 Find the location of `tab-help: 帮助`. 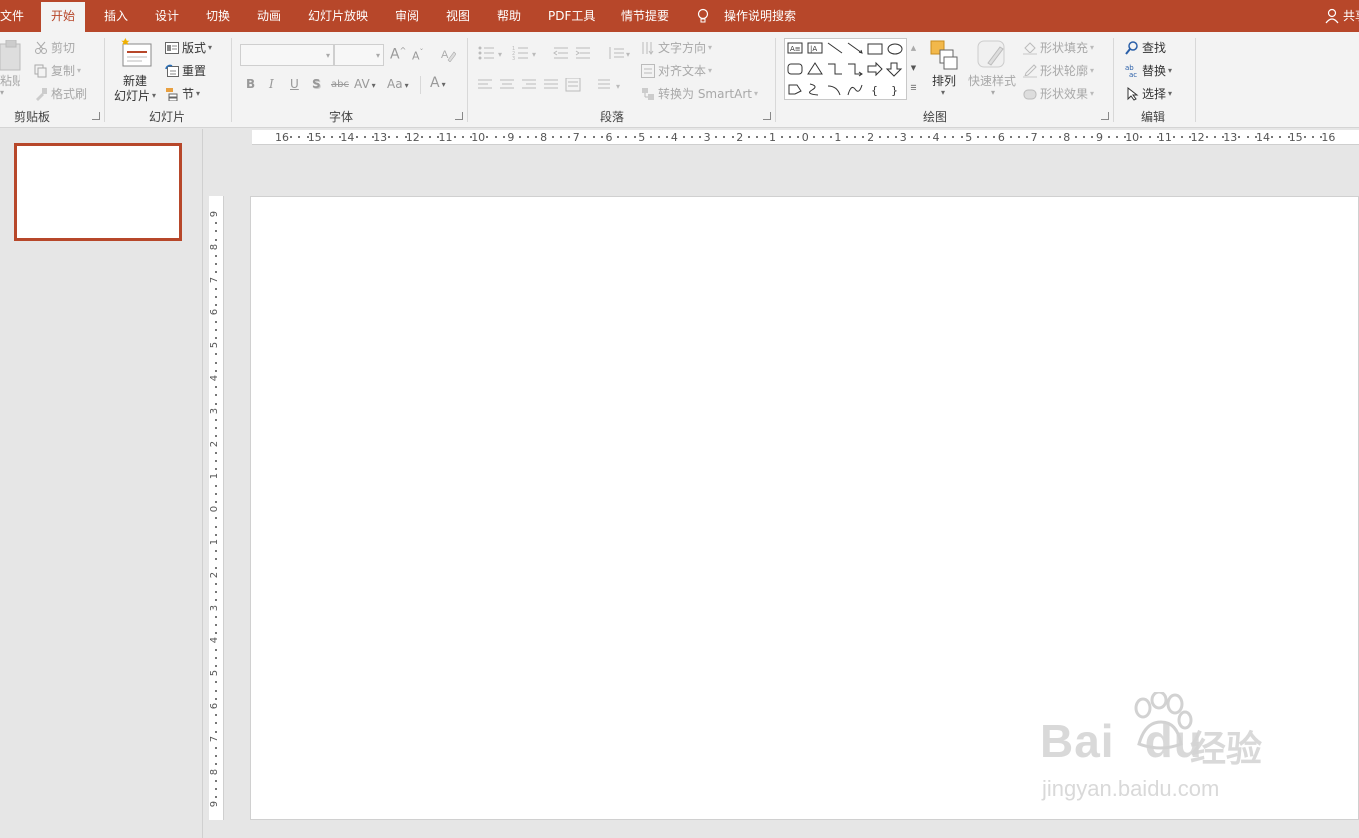

tab-help: 帮助 is located at coordinates (509, 16).